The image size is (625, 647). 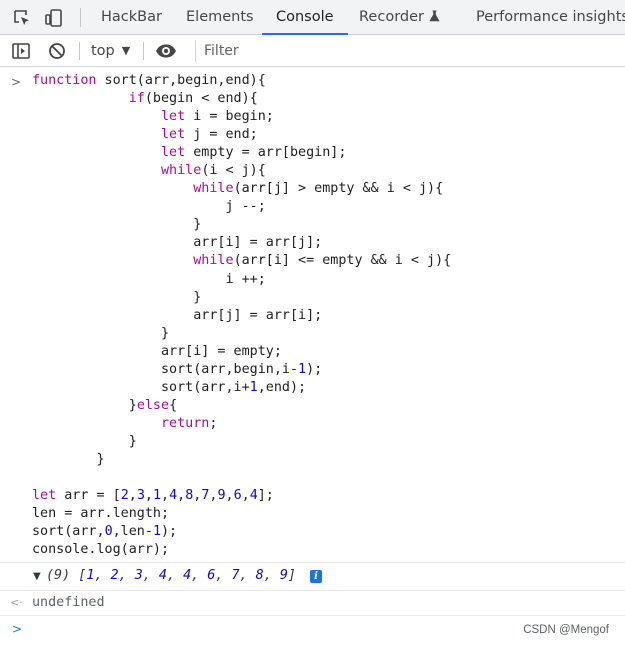 What do you see at coordinates (217, 117) in the screenshot?
I see `code-line: let i = begin;` at bounding box center [217, 117].